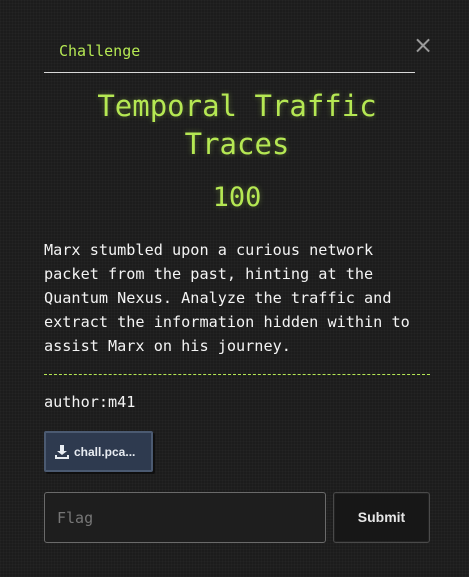 This screenshot has height=577, width=469. Describe the element at coordinates (218, 298) in the screenshot. I see `description-line: Quantum Nexus. Analyze the traffic and` at that location.